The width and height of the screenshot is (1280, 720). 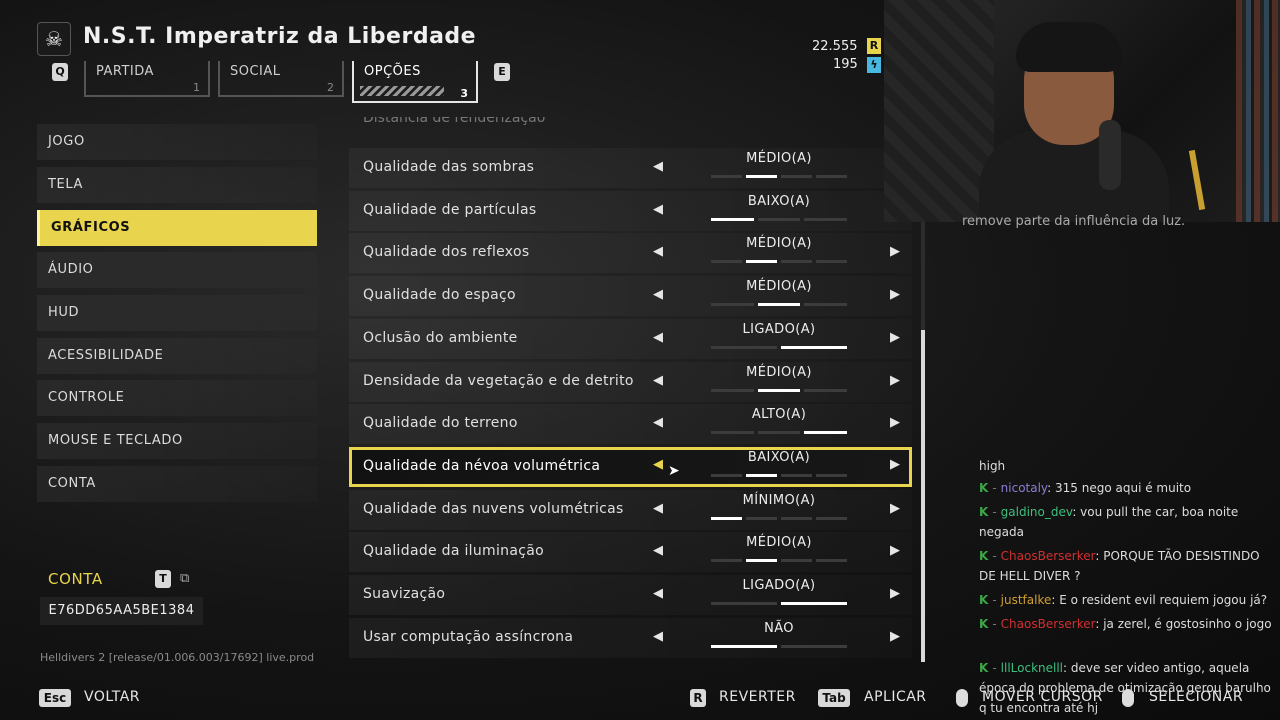 I want to click on scrollbar-thumb, so click(x=923, y=496).